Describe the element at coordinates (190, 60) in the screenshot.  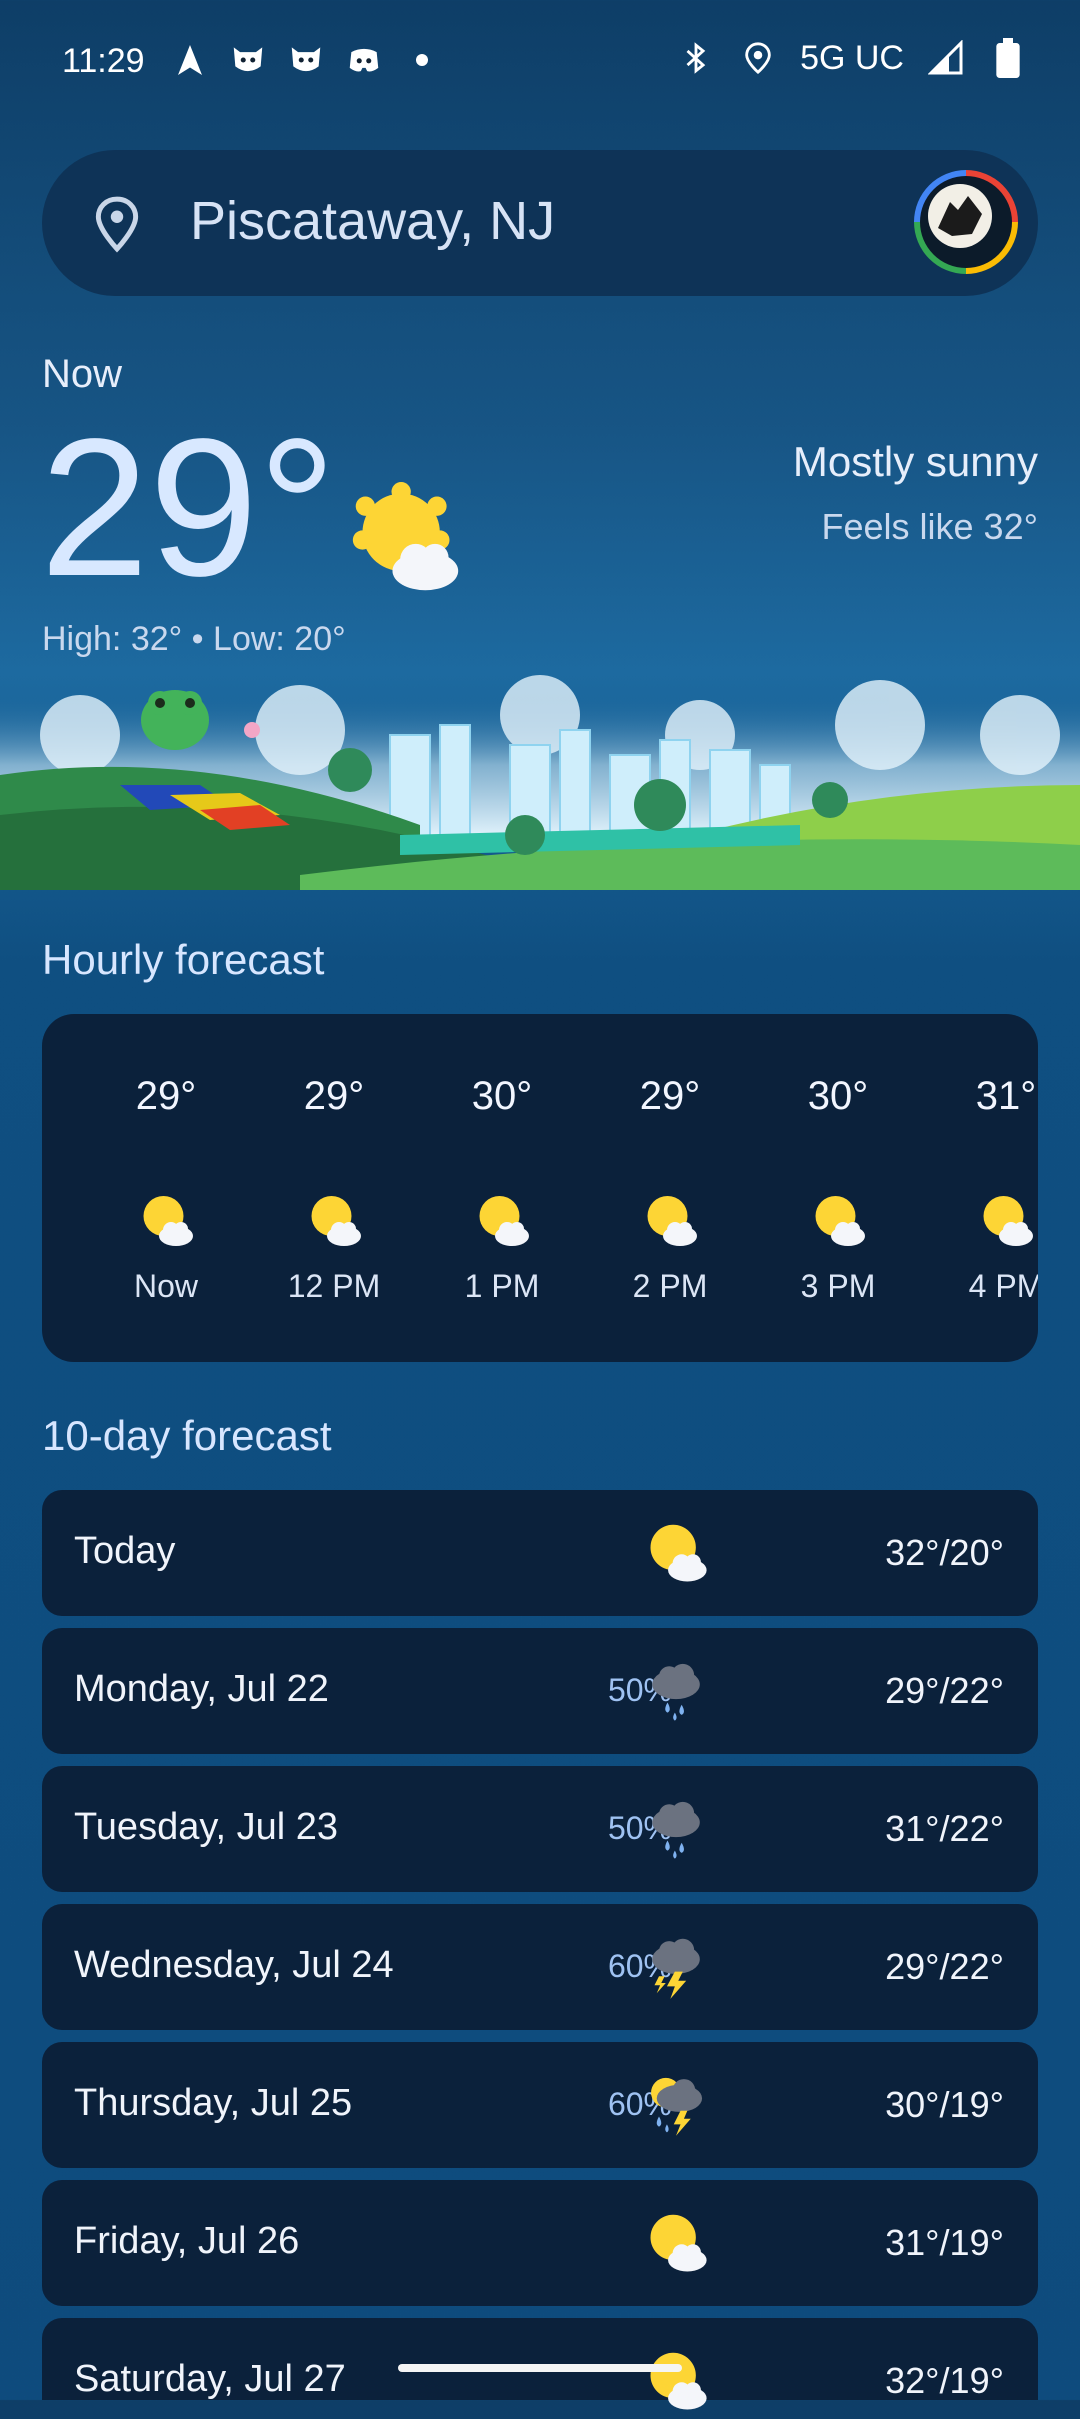
I see `navigation-arrow-icon` at that location.